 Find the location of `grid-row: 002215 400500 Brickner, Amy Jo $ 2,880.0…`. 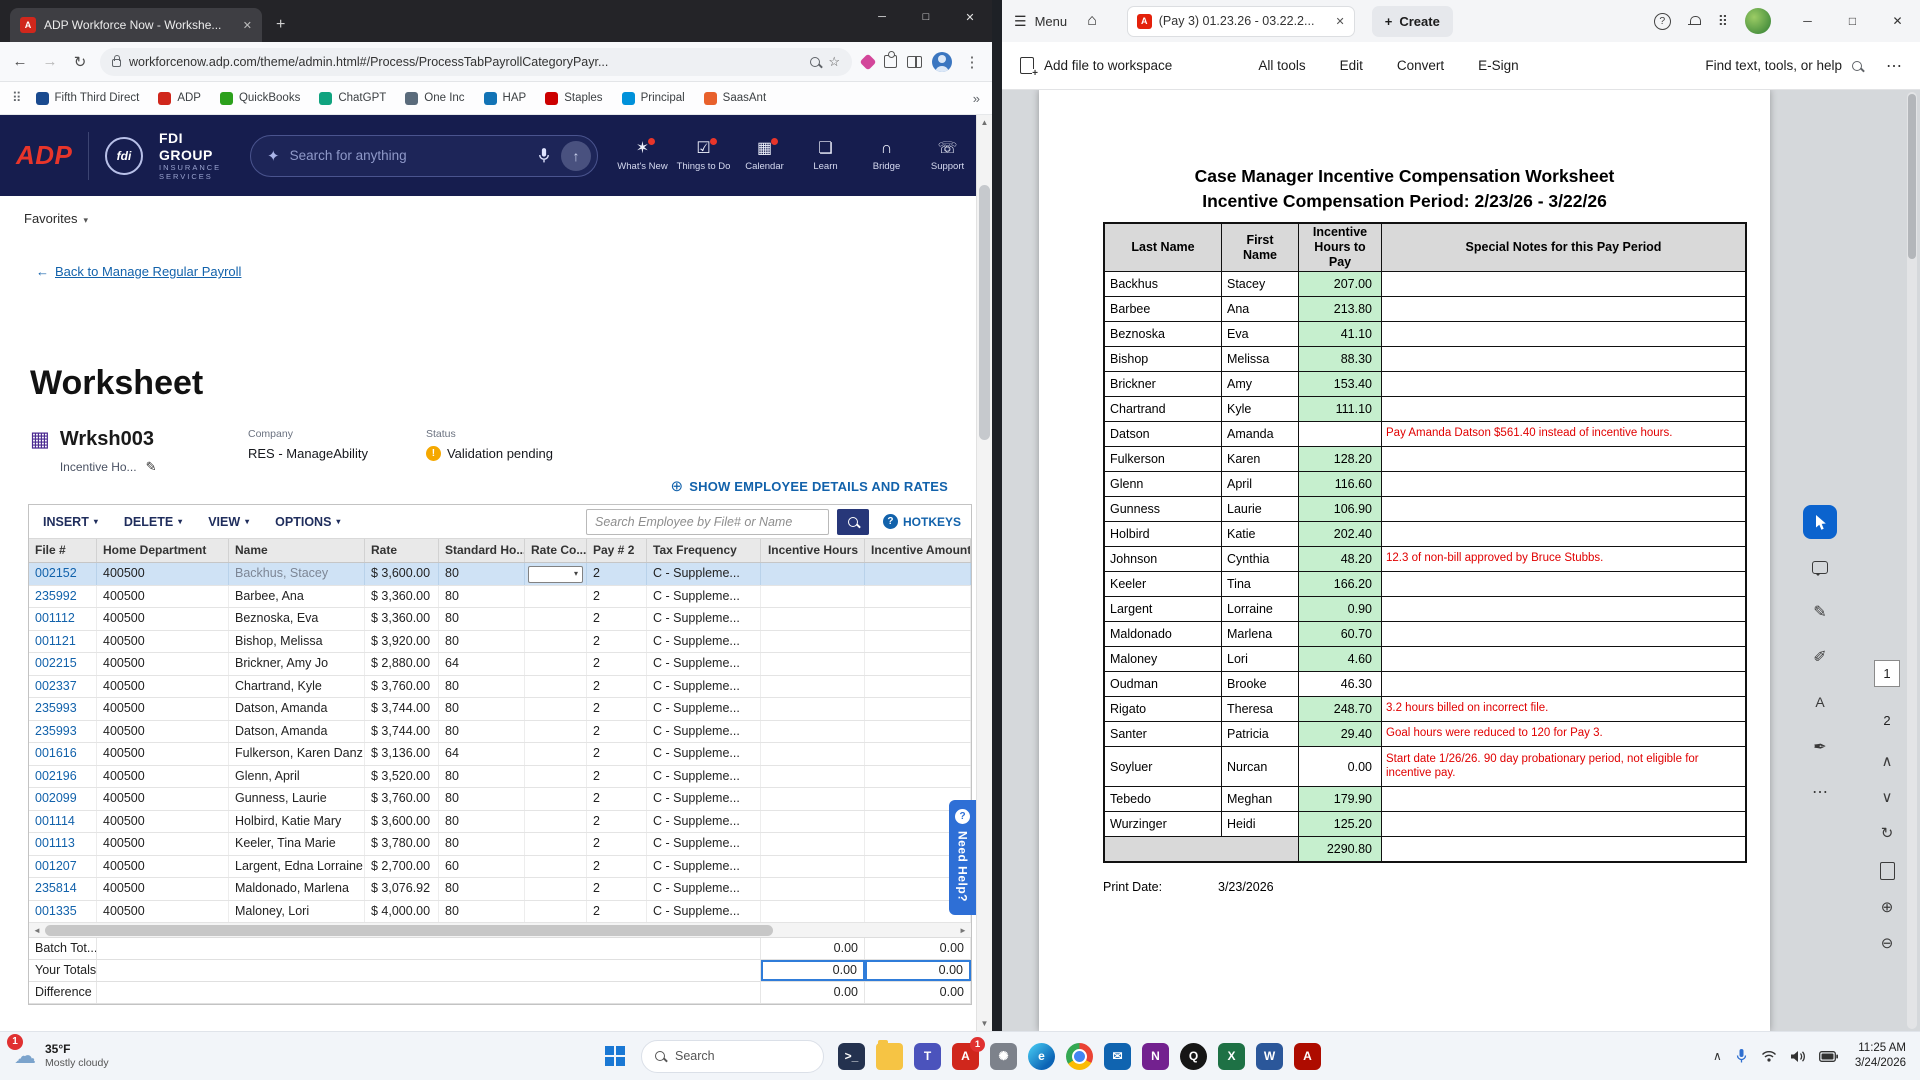

grid-row: 002215 400500 Brickner, Amy Jo $ 2,880.0… is located at coordinates (500, 664).